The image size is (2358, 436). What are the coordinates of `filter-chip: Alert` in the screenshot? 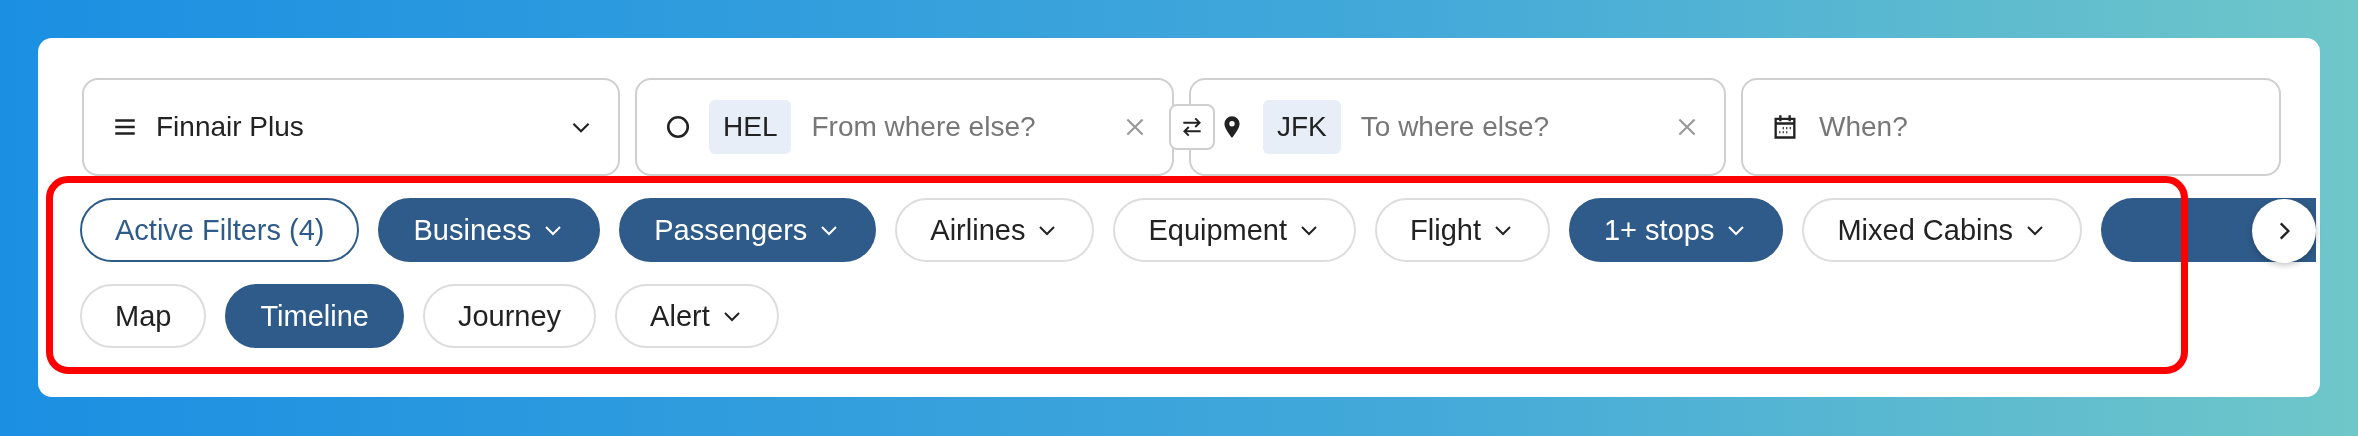 It's located at (697, 316).